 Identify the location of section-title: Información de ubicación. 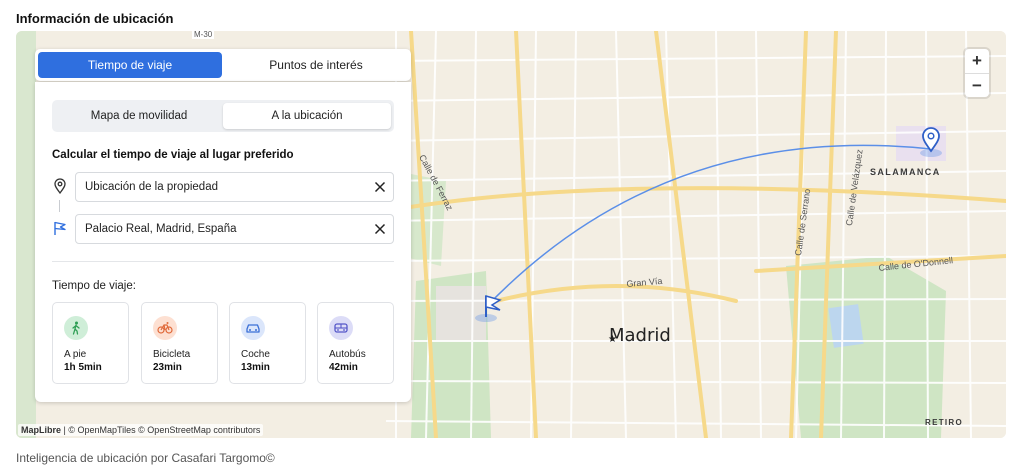
(95, 18).